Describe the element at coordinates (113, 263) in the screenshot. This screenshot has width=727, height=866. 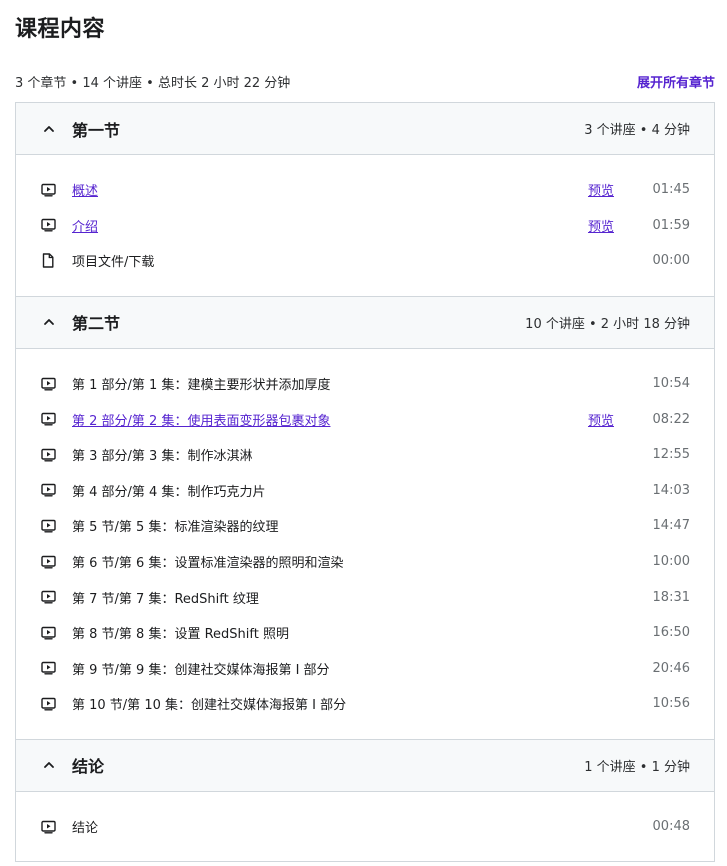
I see `lecture-title: 项目文件/下载` at that location.